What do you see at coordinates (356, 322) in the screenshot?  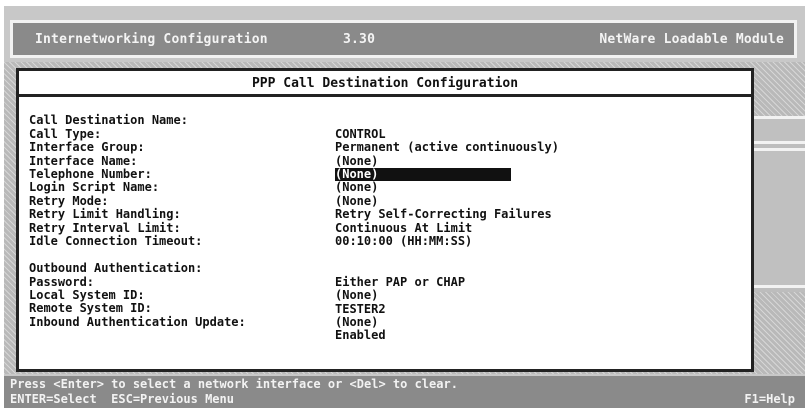 I see `field-value: (None)` at bounding box center [356, 322].